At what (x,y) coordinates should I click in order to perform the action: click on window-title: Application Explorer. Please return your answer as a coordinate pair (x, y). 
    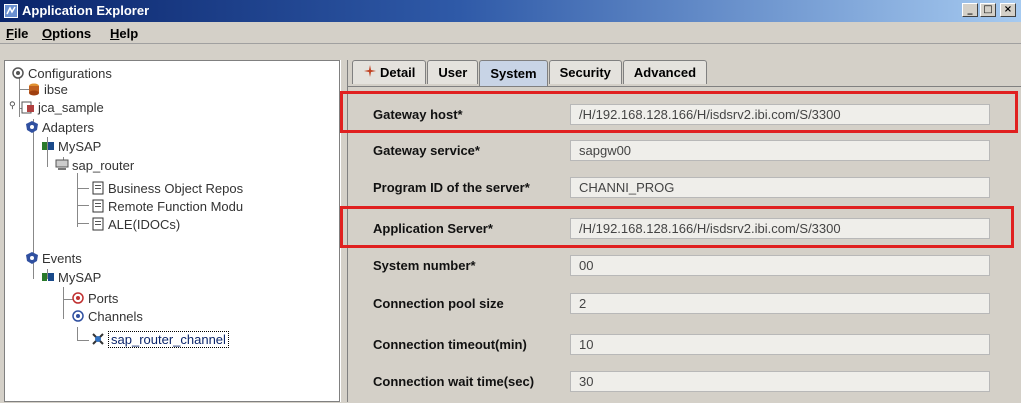
    Looking at the image, I should click on (86, 10).